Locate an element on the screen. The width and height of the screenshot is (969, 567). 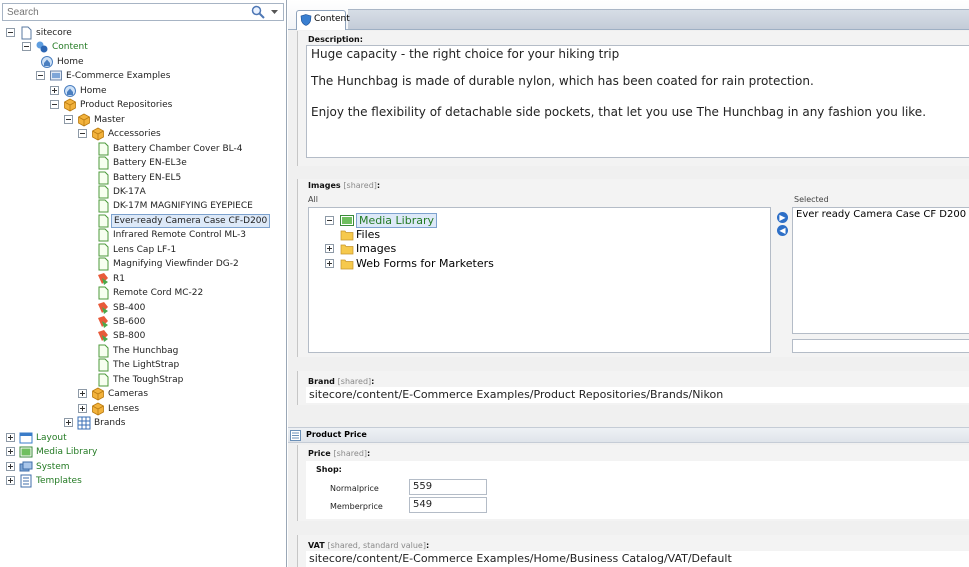
tree-node-label: System is located at coordinates (53, 466).